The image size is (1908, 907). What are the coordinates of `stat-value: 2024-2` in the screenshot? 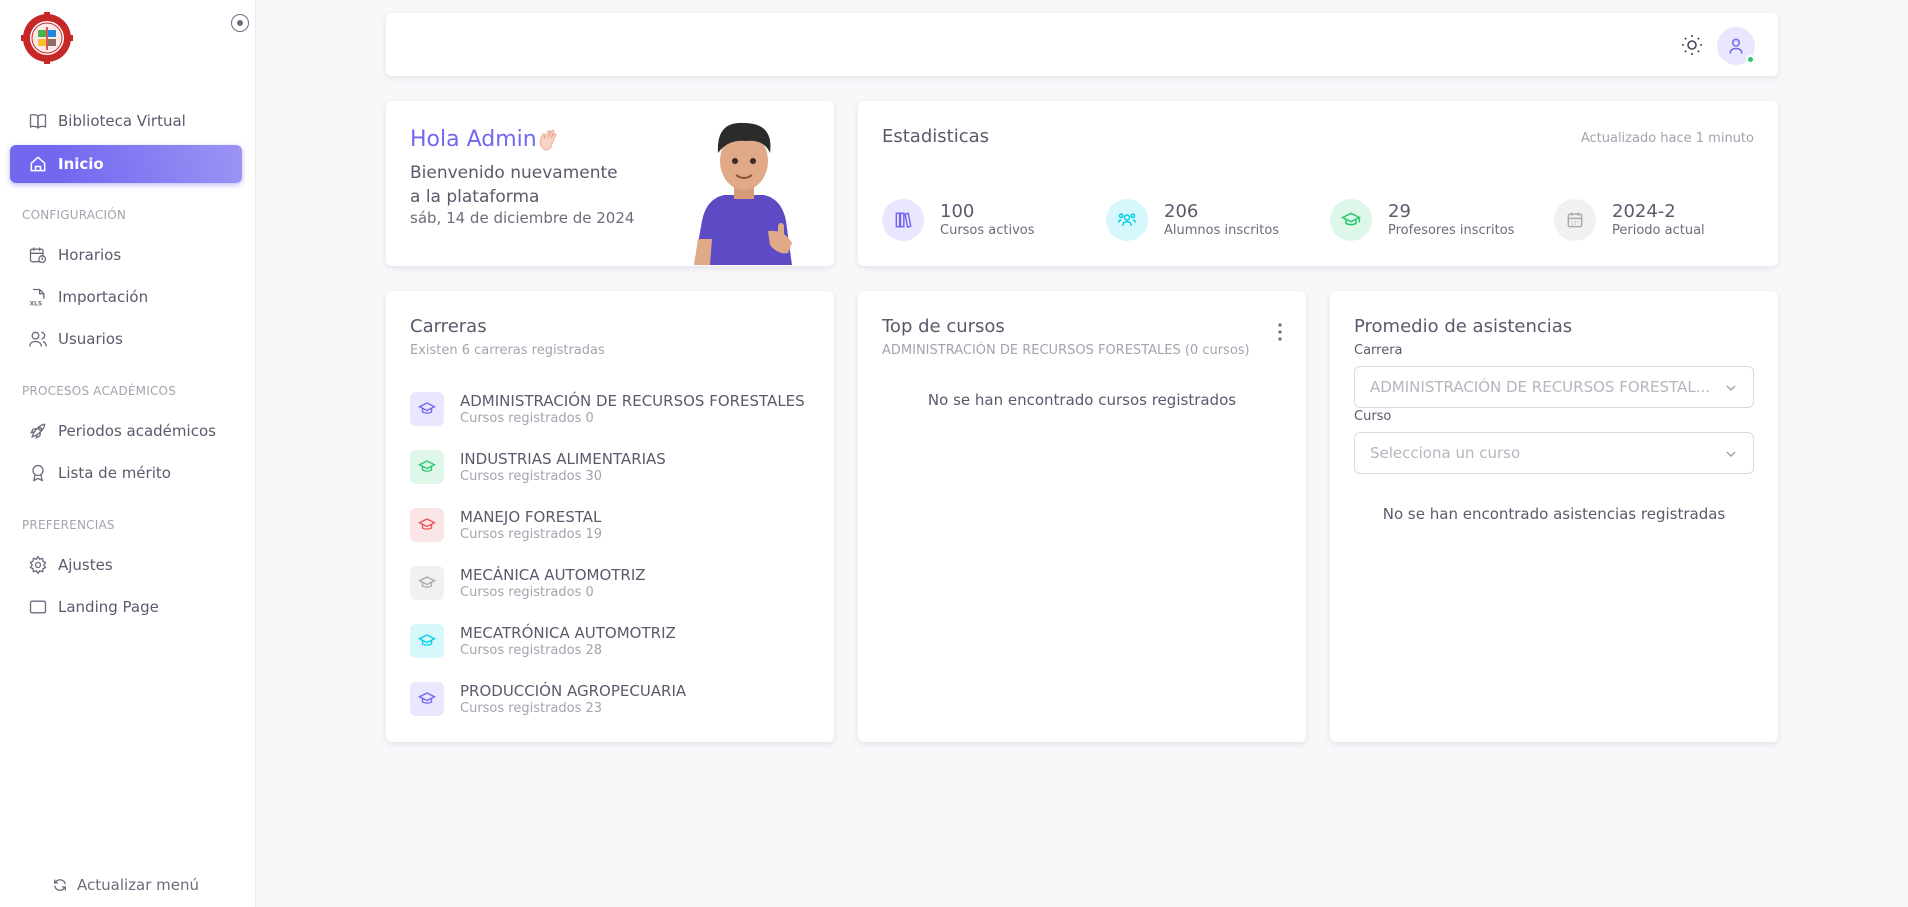 It's located at (1644, 211).